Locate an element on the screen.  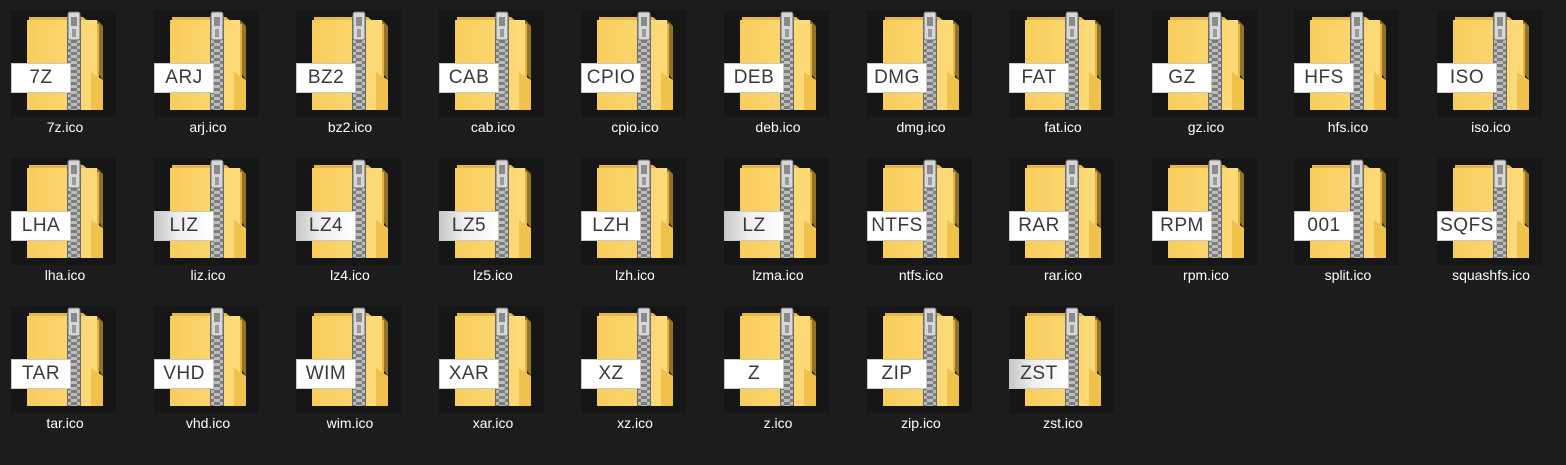
format-badge: XAR is located at coordinates (469, 374).